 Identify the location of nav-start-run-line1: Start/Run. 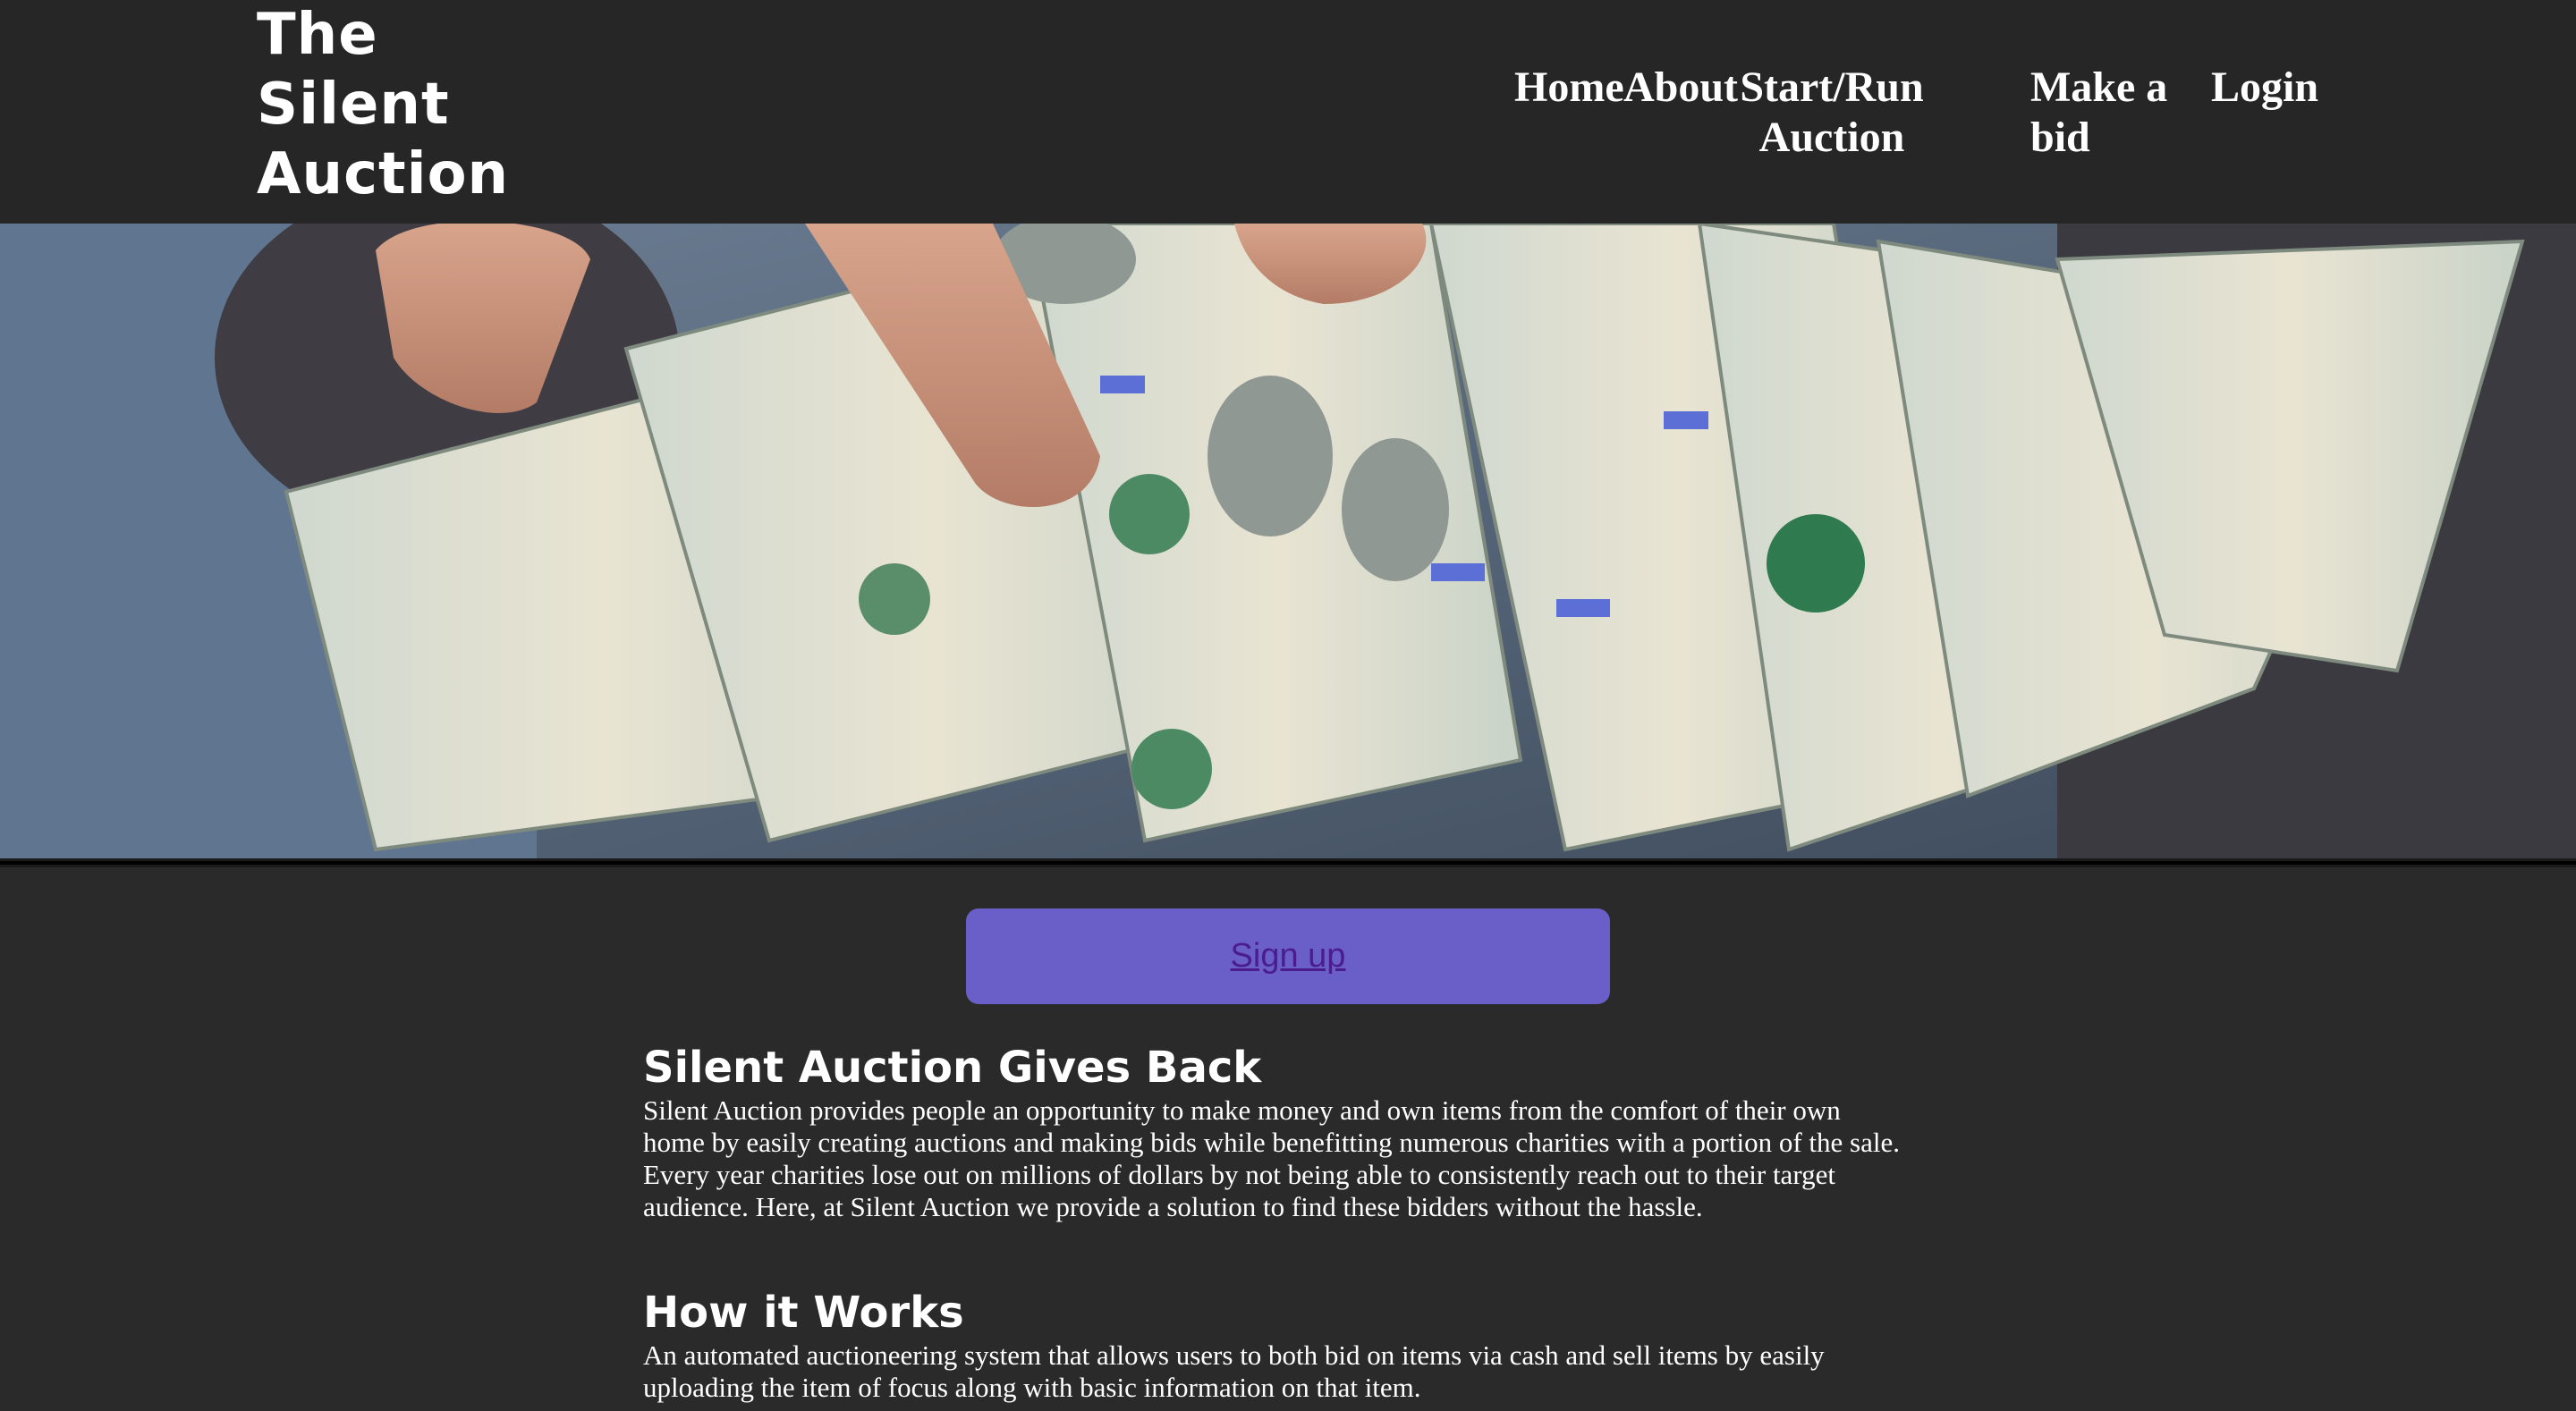
(1832, 87).